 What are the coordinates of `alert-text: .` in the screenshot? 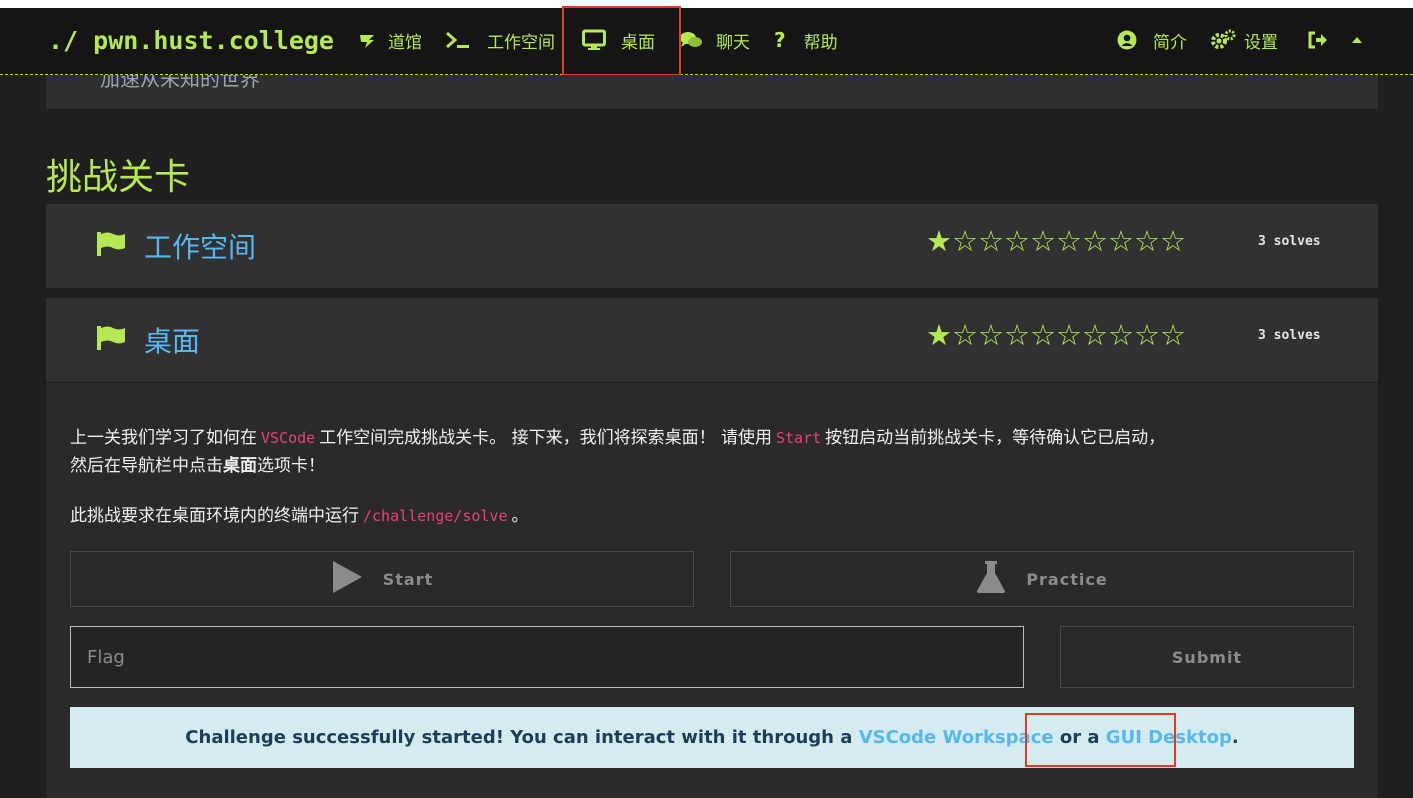 It's located at (1235, 737).